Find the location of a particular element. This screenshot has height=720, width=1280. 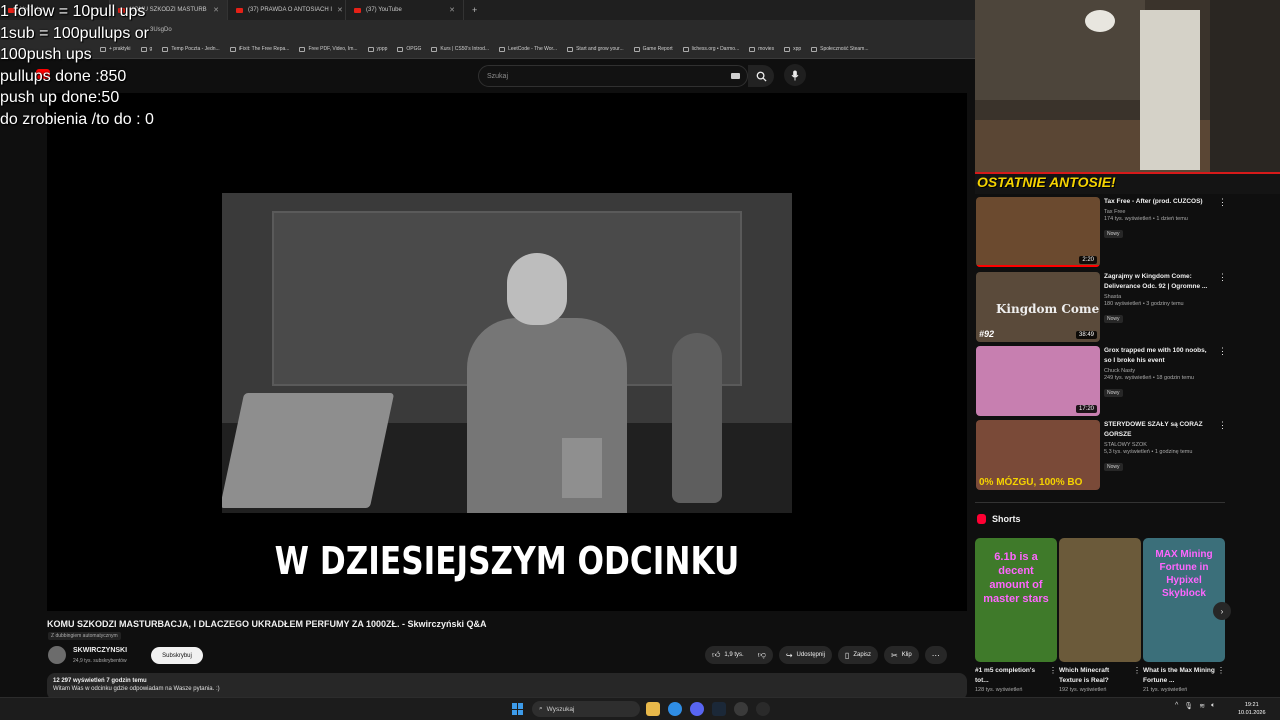

video-thumbnail: 0% MÓZGU, 100% BO is located at coordinates (1038, 455).